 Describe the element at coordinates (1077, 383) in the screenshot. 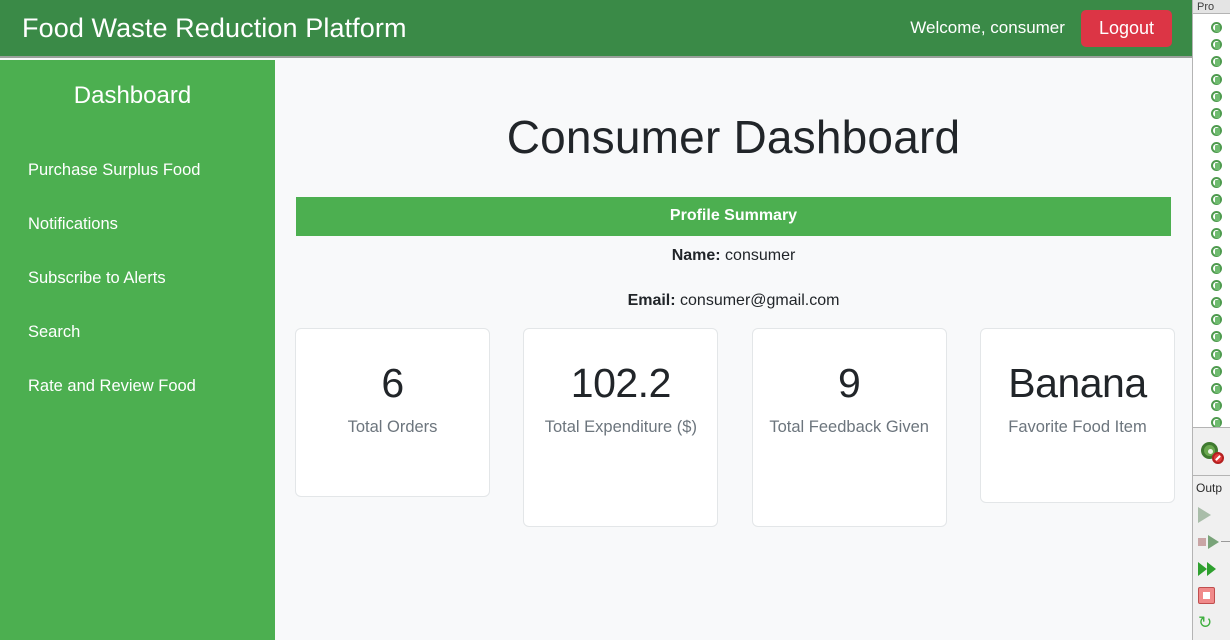

I see `stat-value: Banana` at that location.